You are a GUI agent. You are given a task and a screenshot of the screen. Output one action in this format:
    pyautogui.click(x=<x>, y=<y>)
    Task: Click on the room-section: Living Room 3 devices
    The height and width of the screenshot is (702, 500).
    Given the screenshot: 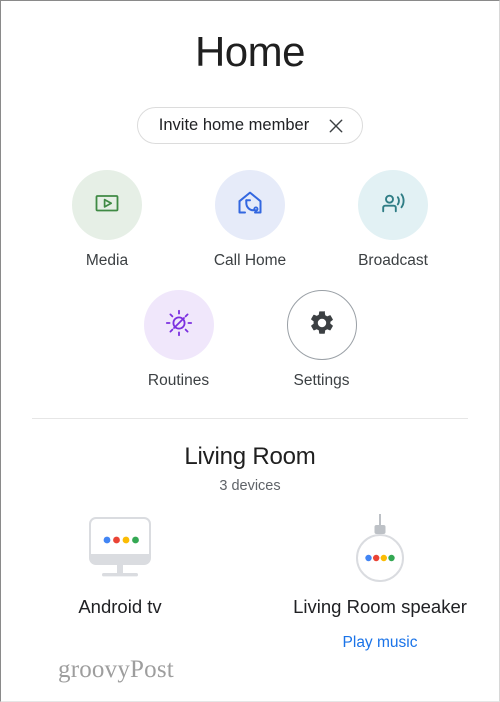 What is the action you would take?
    pyautogui.click(x=250, y=456)
    